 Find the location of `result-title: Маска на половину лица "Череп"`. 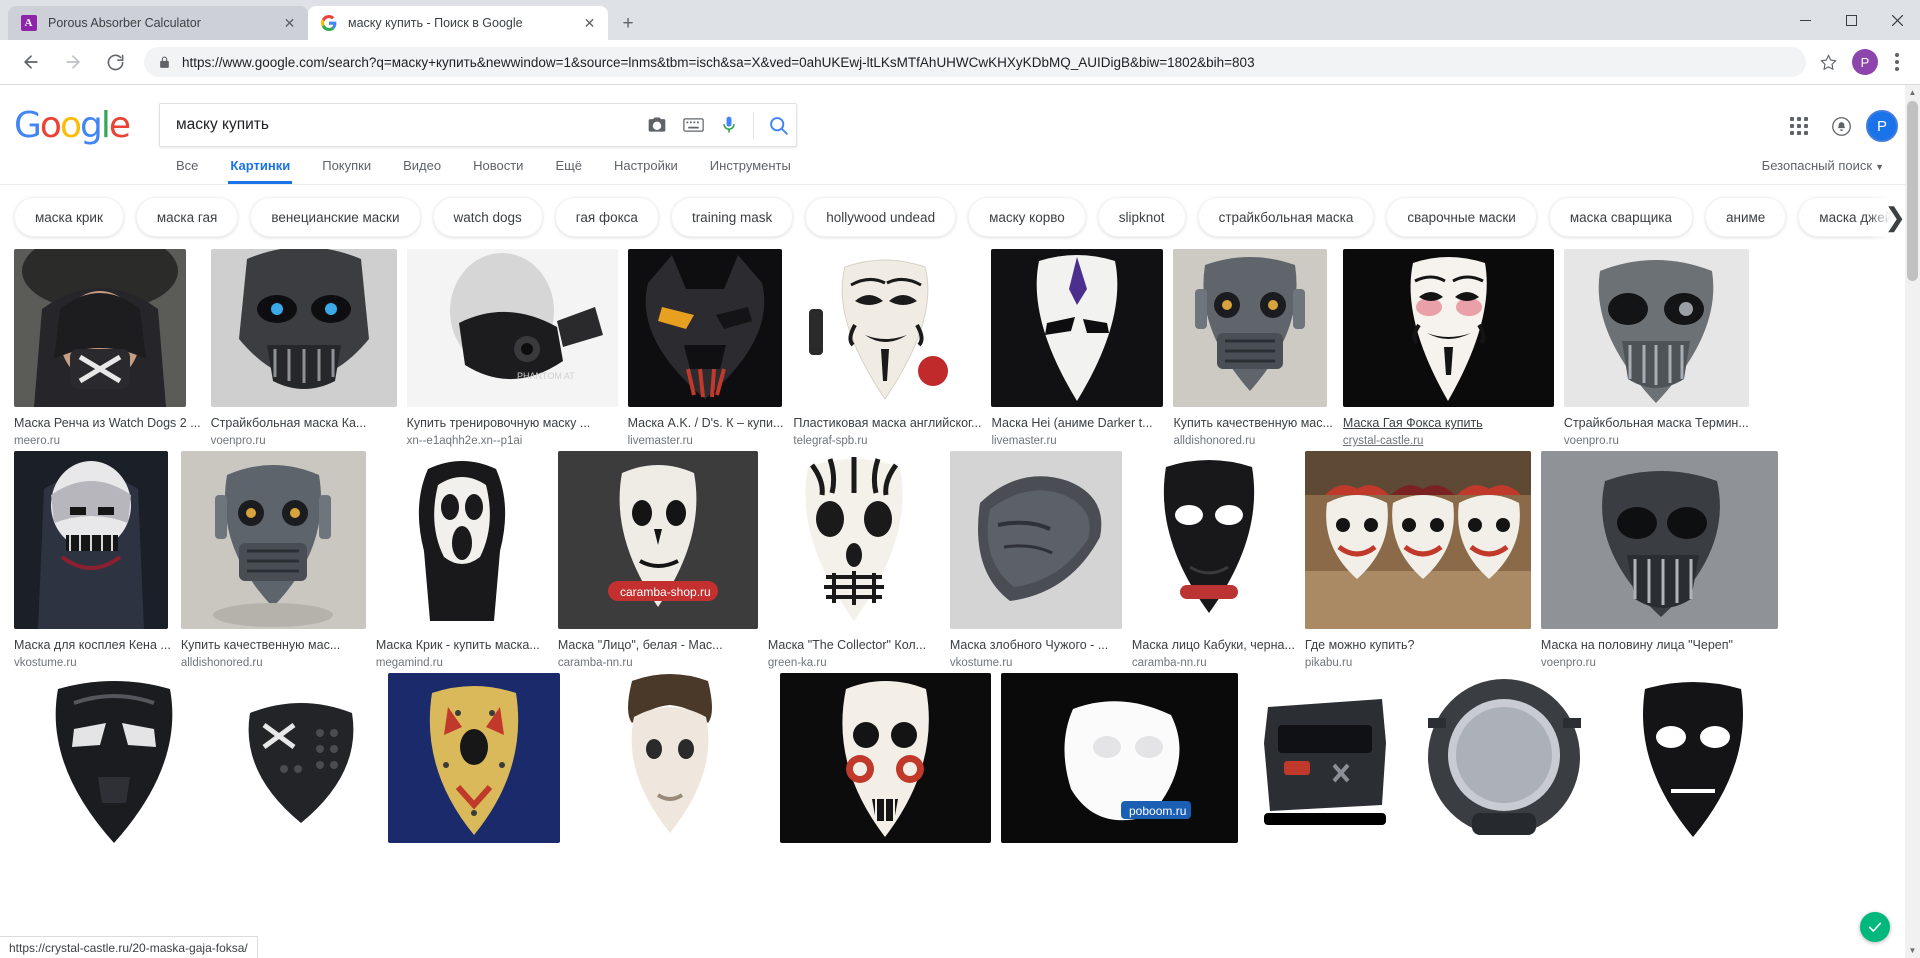

result-title: Маска на половину лица "Череп" is located at coordinates (1659, 645).